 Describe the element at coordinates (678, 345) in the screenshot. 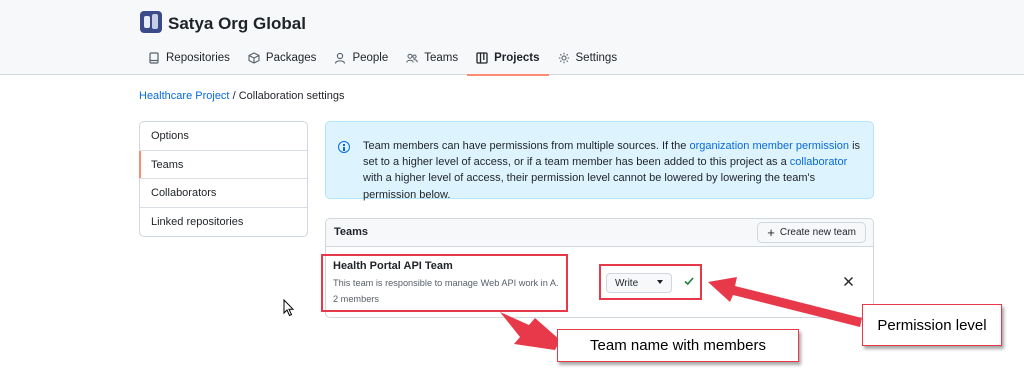

I see `team-annotation-label: Team name with members` at that location.